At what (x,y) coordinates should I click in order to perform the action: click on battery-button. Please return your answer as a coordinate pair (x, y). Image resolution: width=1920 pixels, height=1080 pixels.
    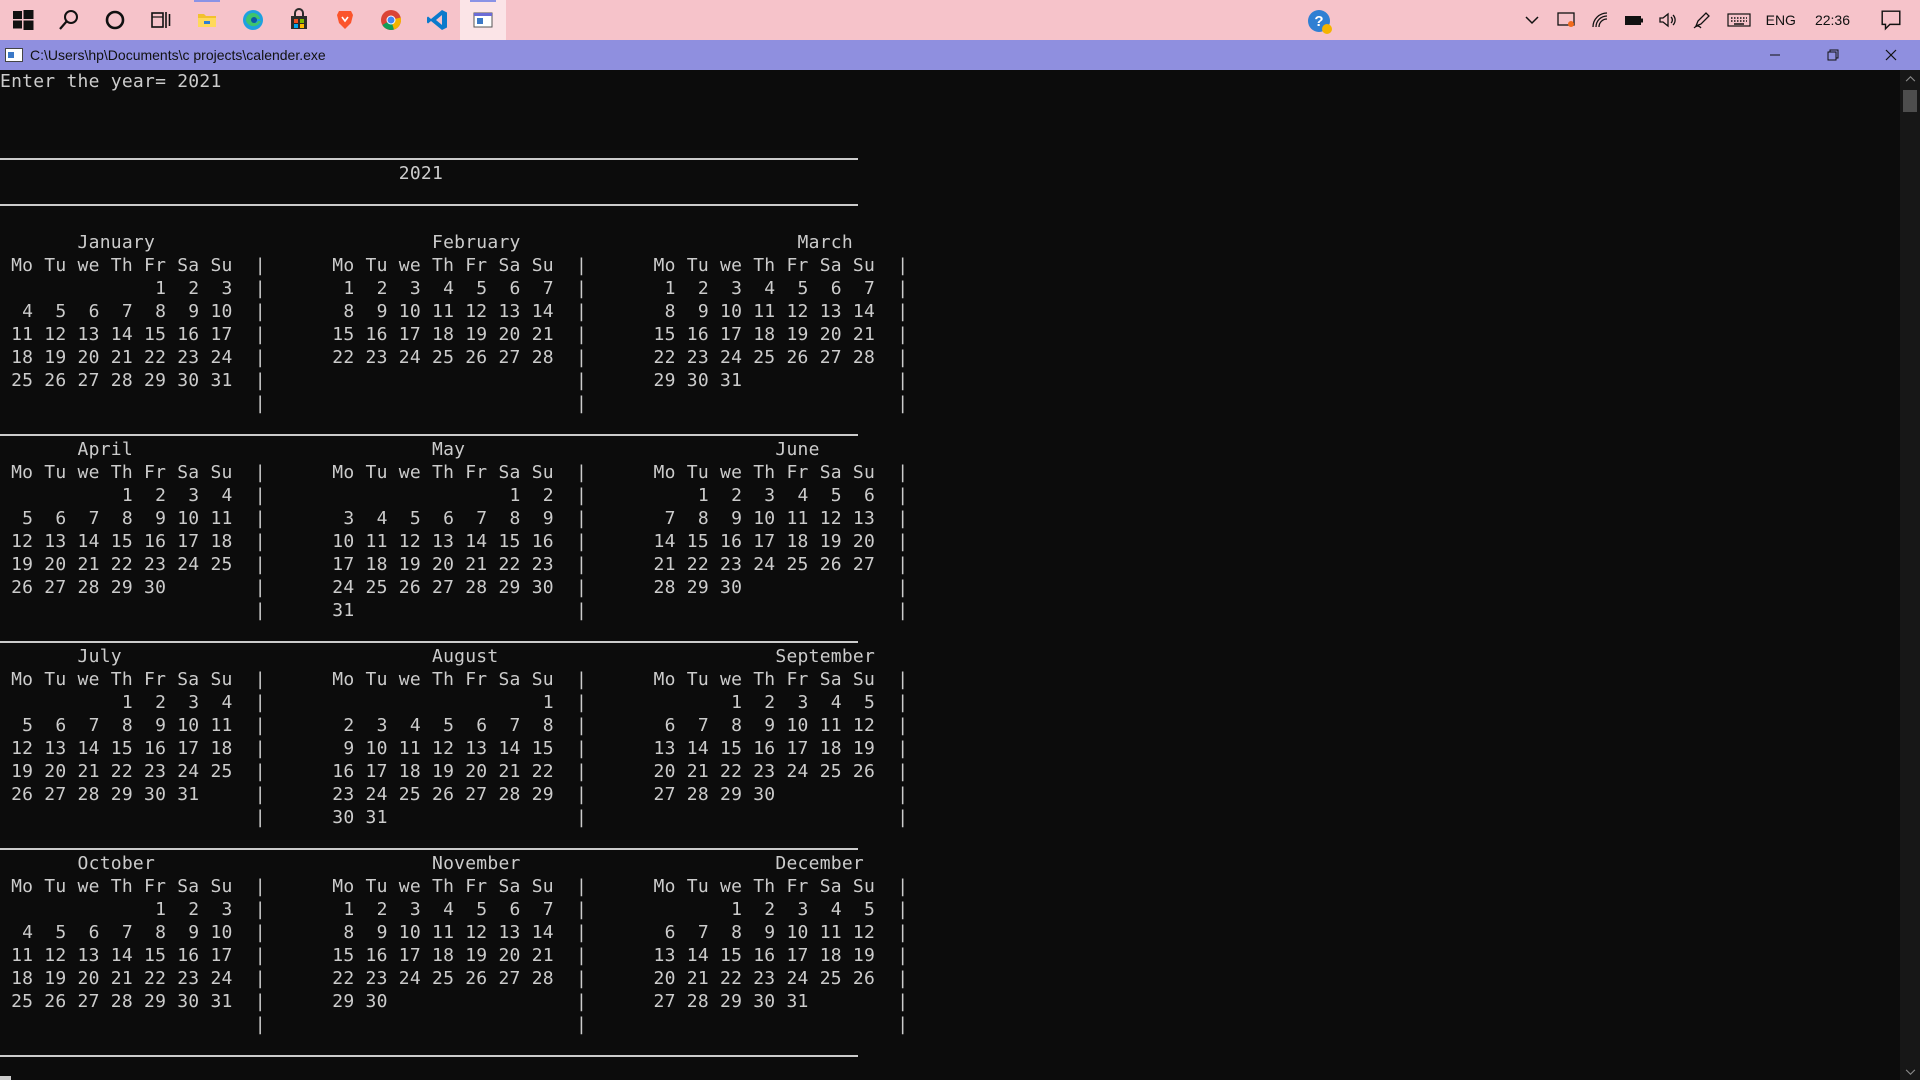
    Looking at the image, I should click on (1634, 20).